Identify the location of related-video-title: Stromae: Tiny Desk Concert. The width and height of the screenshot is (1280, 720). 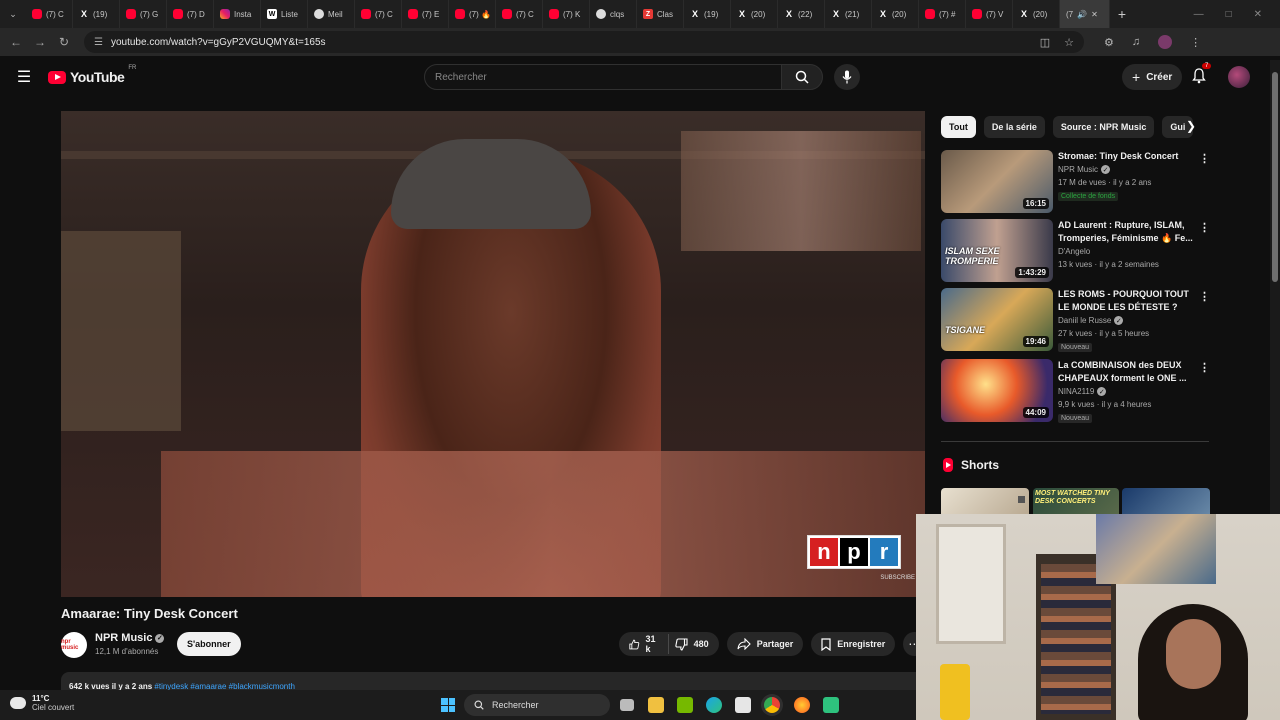
(1126, 156).